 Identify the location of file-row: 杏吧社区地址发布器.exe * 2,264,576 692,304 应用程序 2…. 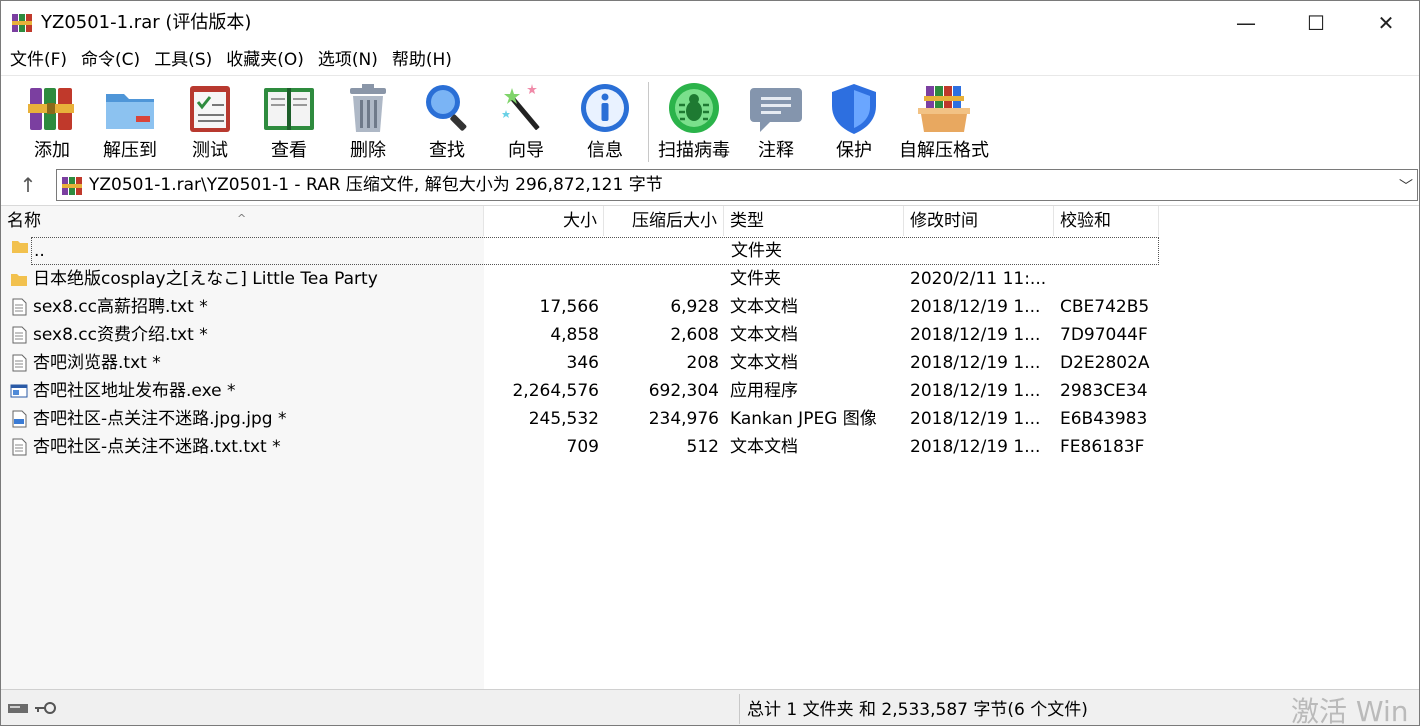
(581, 391).